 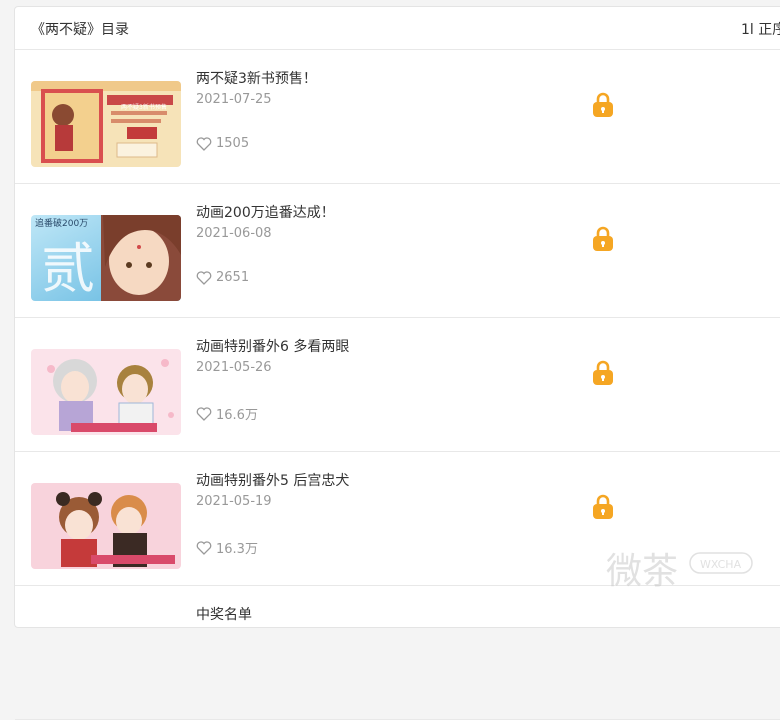 What do you see at coordinates (106, 258) in the screenshot?
I see `episode-thumbnail: 贰 追番破200万` at bounding box center [106, 258].